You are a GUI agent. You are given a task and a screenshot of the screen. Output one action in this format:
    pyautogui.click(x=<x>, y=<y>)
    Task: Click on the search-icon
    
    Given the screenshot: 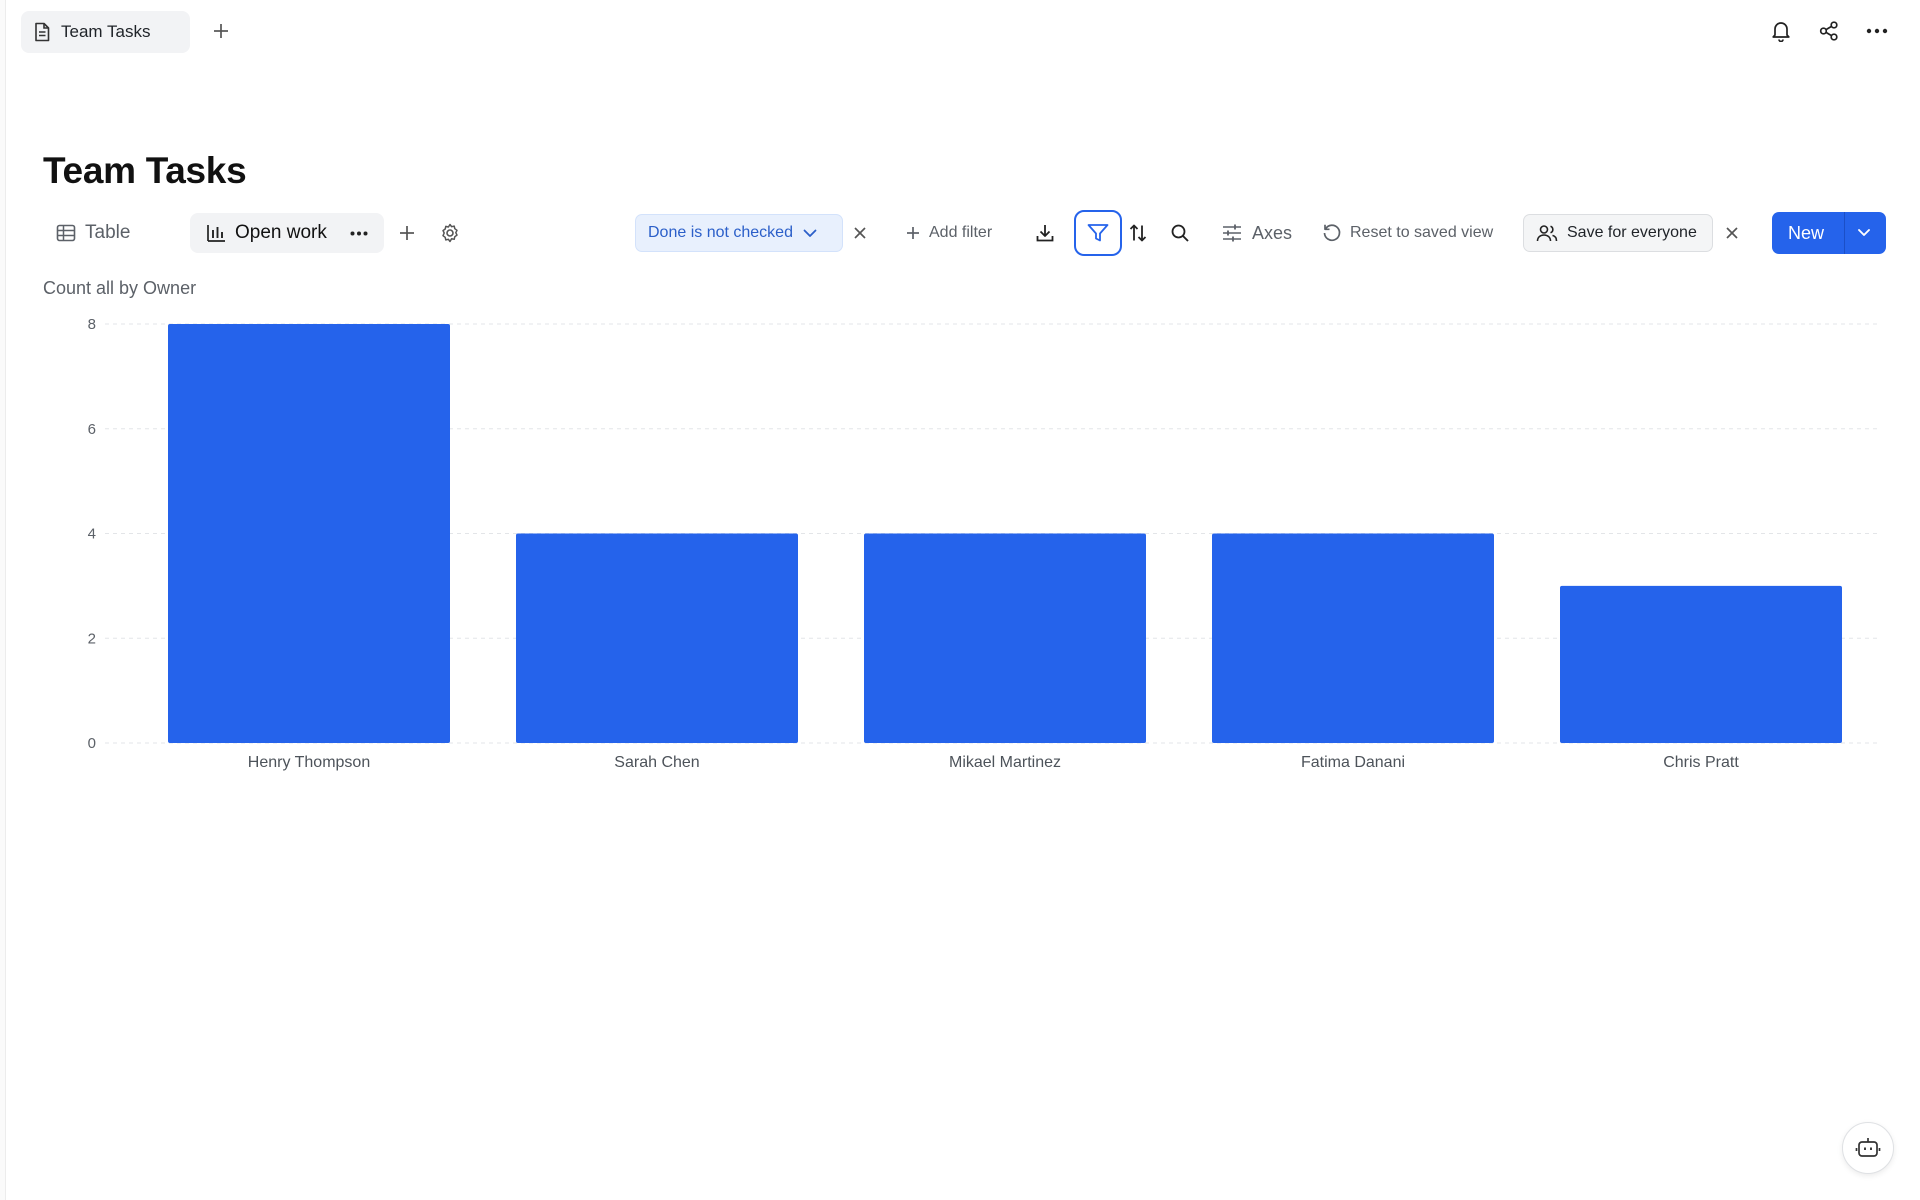 What is the action you would take?
    pyautogui.click(x=1180, y=233)
    